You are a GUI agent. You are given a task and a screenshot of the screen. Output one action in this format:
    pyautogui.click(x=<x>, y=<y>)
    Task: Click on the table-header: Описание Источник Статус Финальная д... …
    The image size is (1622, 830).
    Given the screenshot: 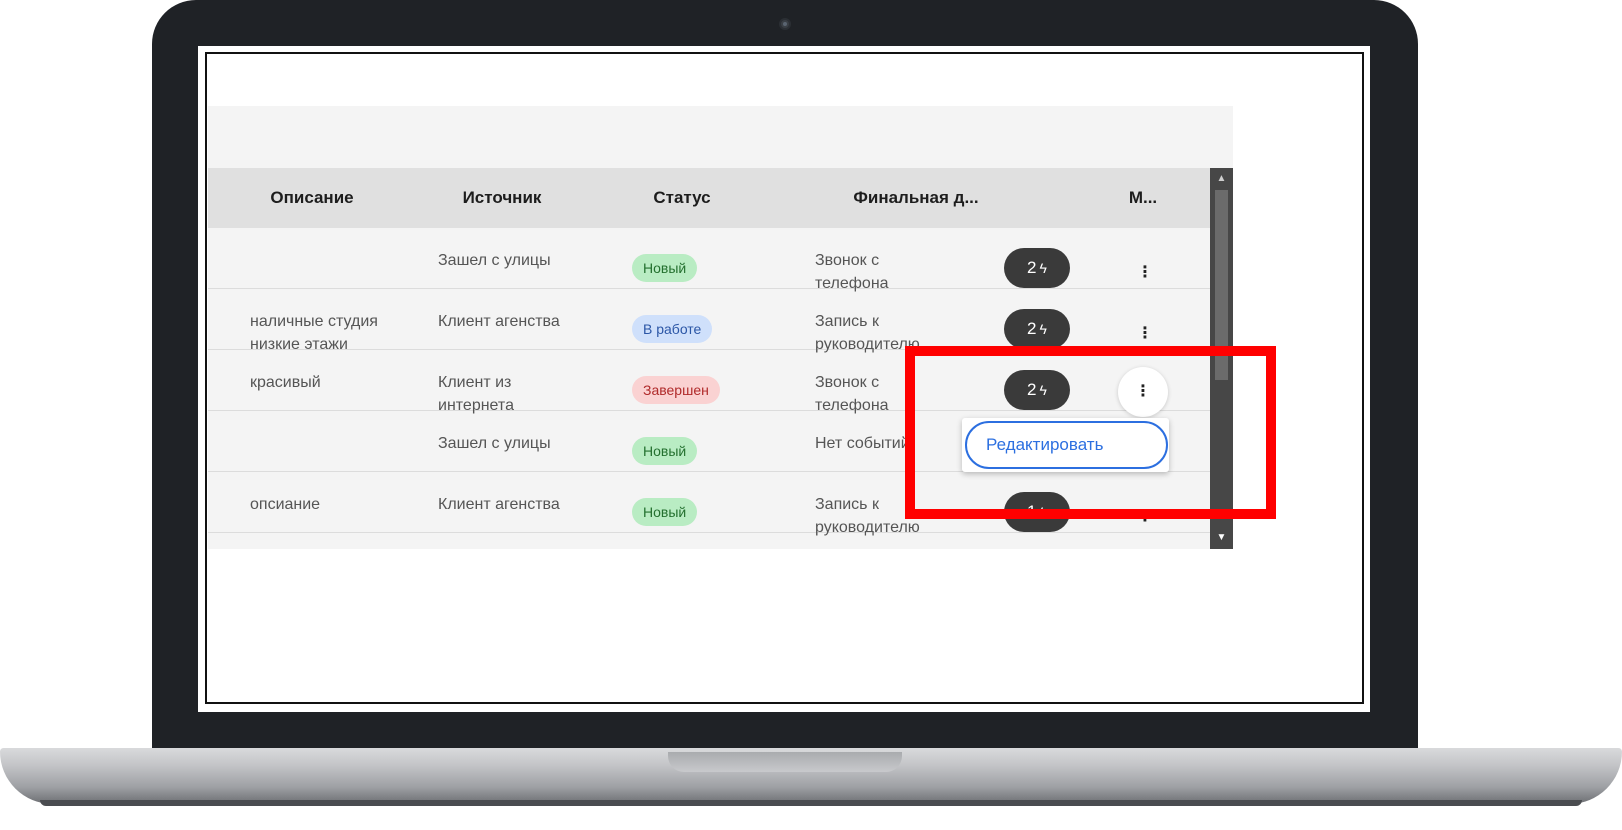 What is the action you would take?
    pyautogui.click(x=709, y=198)
    